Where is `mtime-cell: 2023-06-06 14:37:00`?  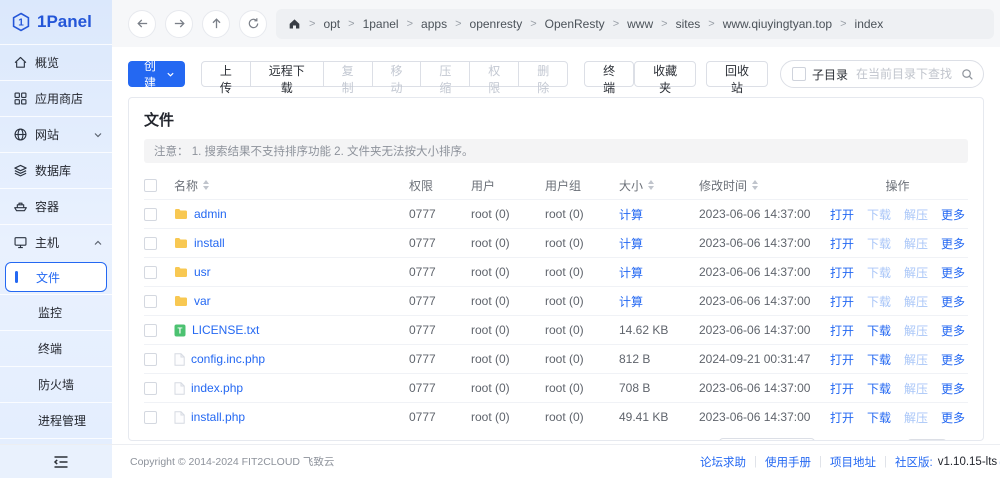
mtime-cell: 2023-06-06 14:37:00 is located at coordinates (755, 301).